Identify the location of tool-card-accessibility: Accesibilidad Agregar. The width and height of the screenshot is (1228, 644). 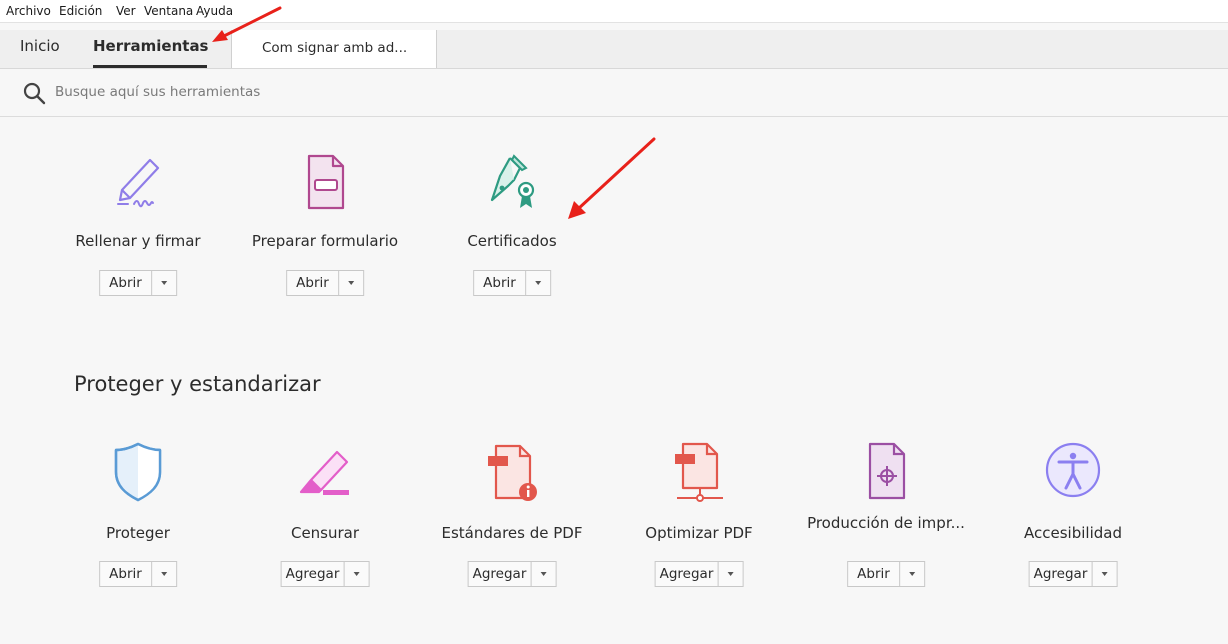
(1073, 520).